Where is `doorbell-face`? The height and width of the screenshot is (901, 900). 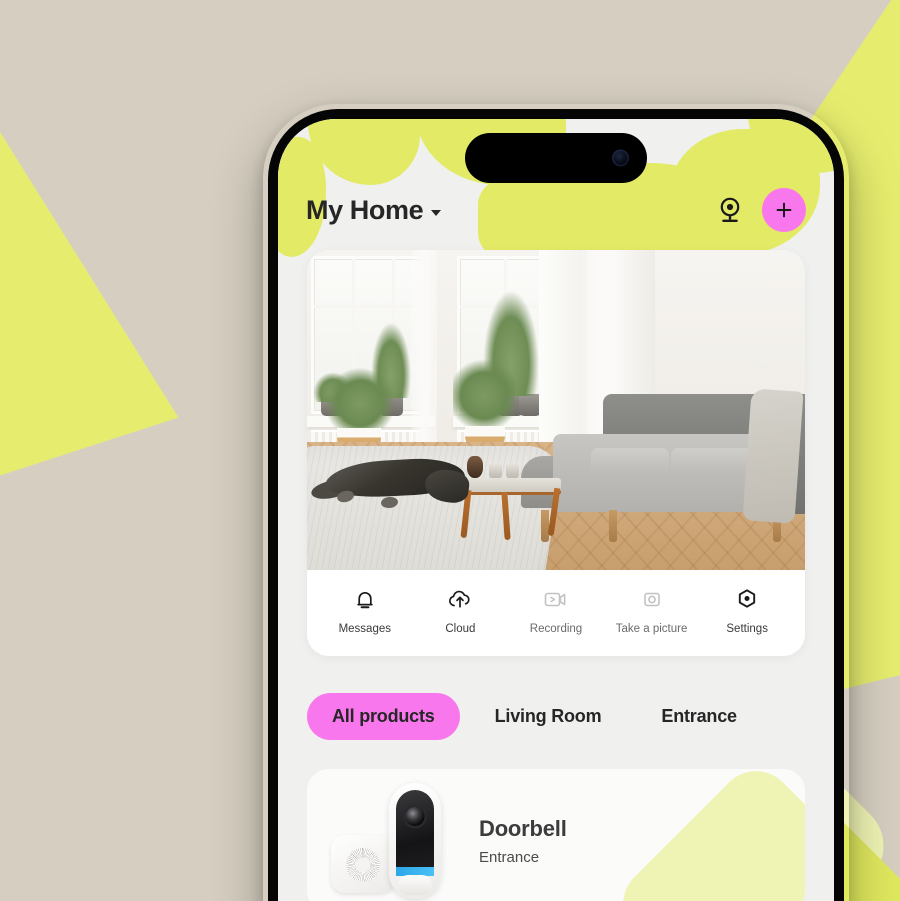 doorbell-face is located at coordinates (415, 833).